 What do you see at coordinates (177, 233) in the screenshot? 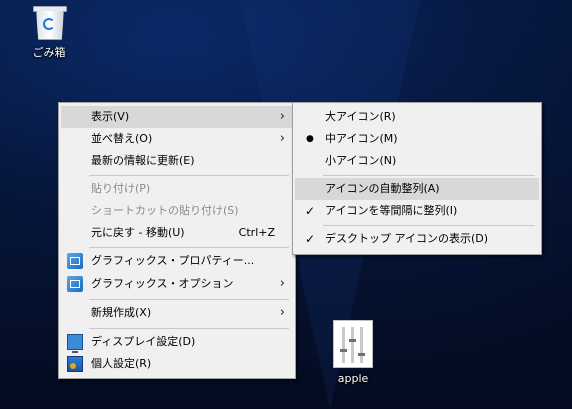
I see `menu-item-undo-move: 元に戻す - 移動(U) Ctrl+Z` at bounding box center [177, 233].